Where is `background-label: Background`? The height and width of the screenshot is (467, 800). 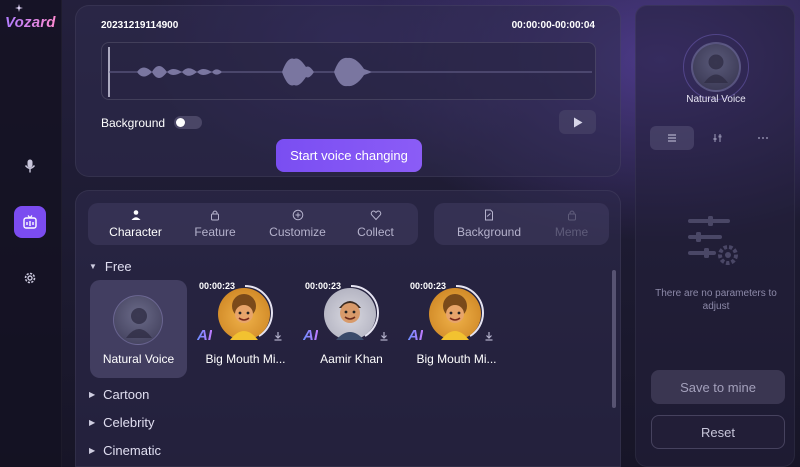 background-label: Background is located at coordinates (133, 123).